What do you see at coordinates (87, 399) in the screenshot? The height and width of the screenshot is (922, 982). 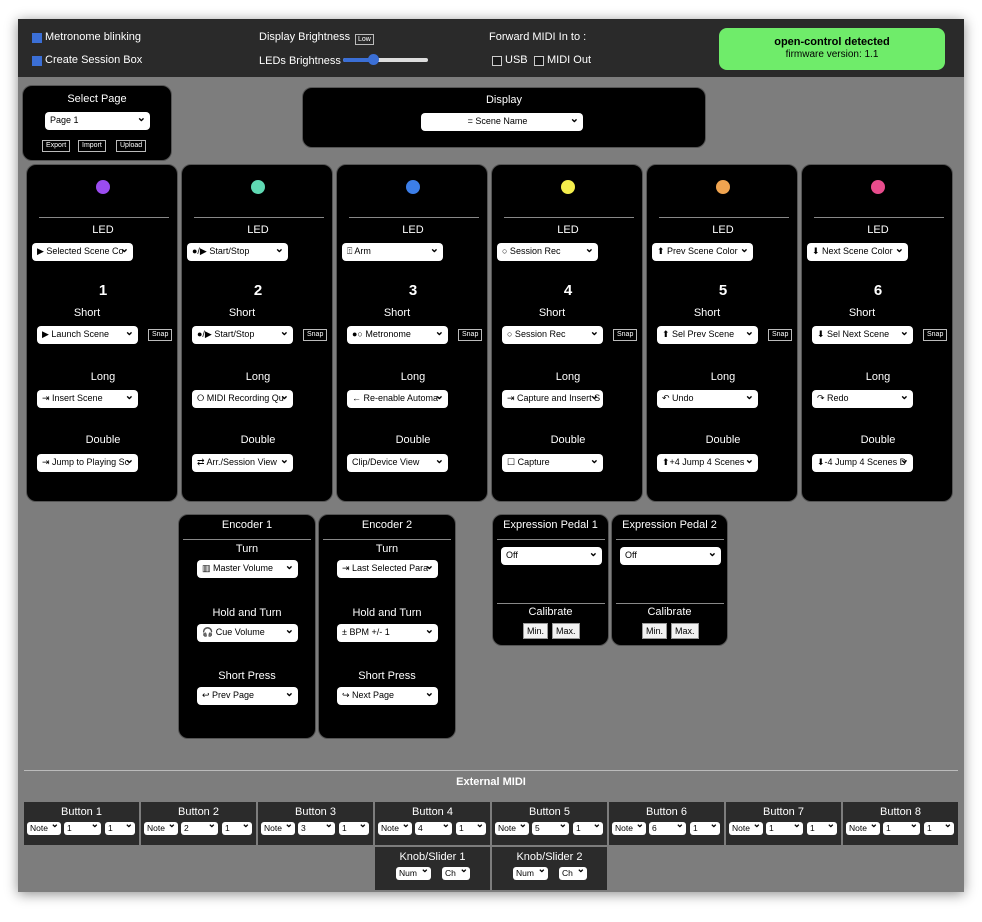 I see `long-action-select: ⇥ Insert Scene` at bounding box center [87, 399].